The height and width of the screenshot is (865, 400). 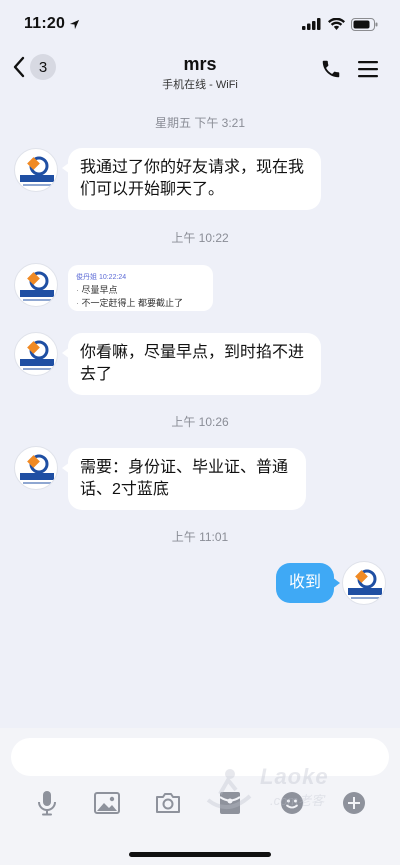 I want to click on status-time: 11:20, so click(x=52, y=24).